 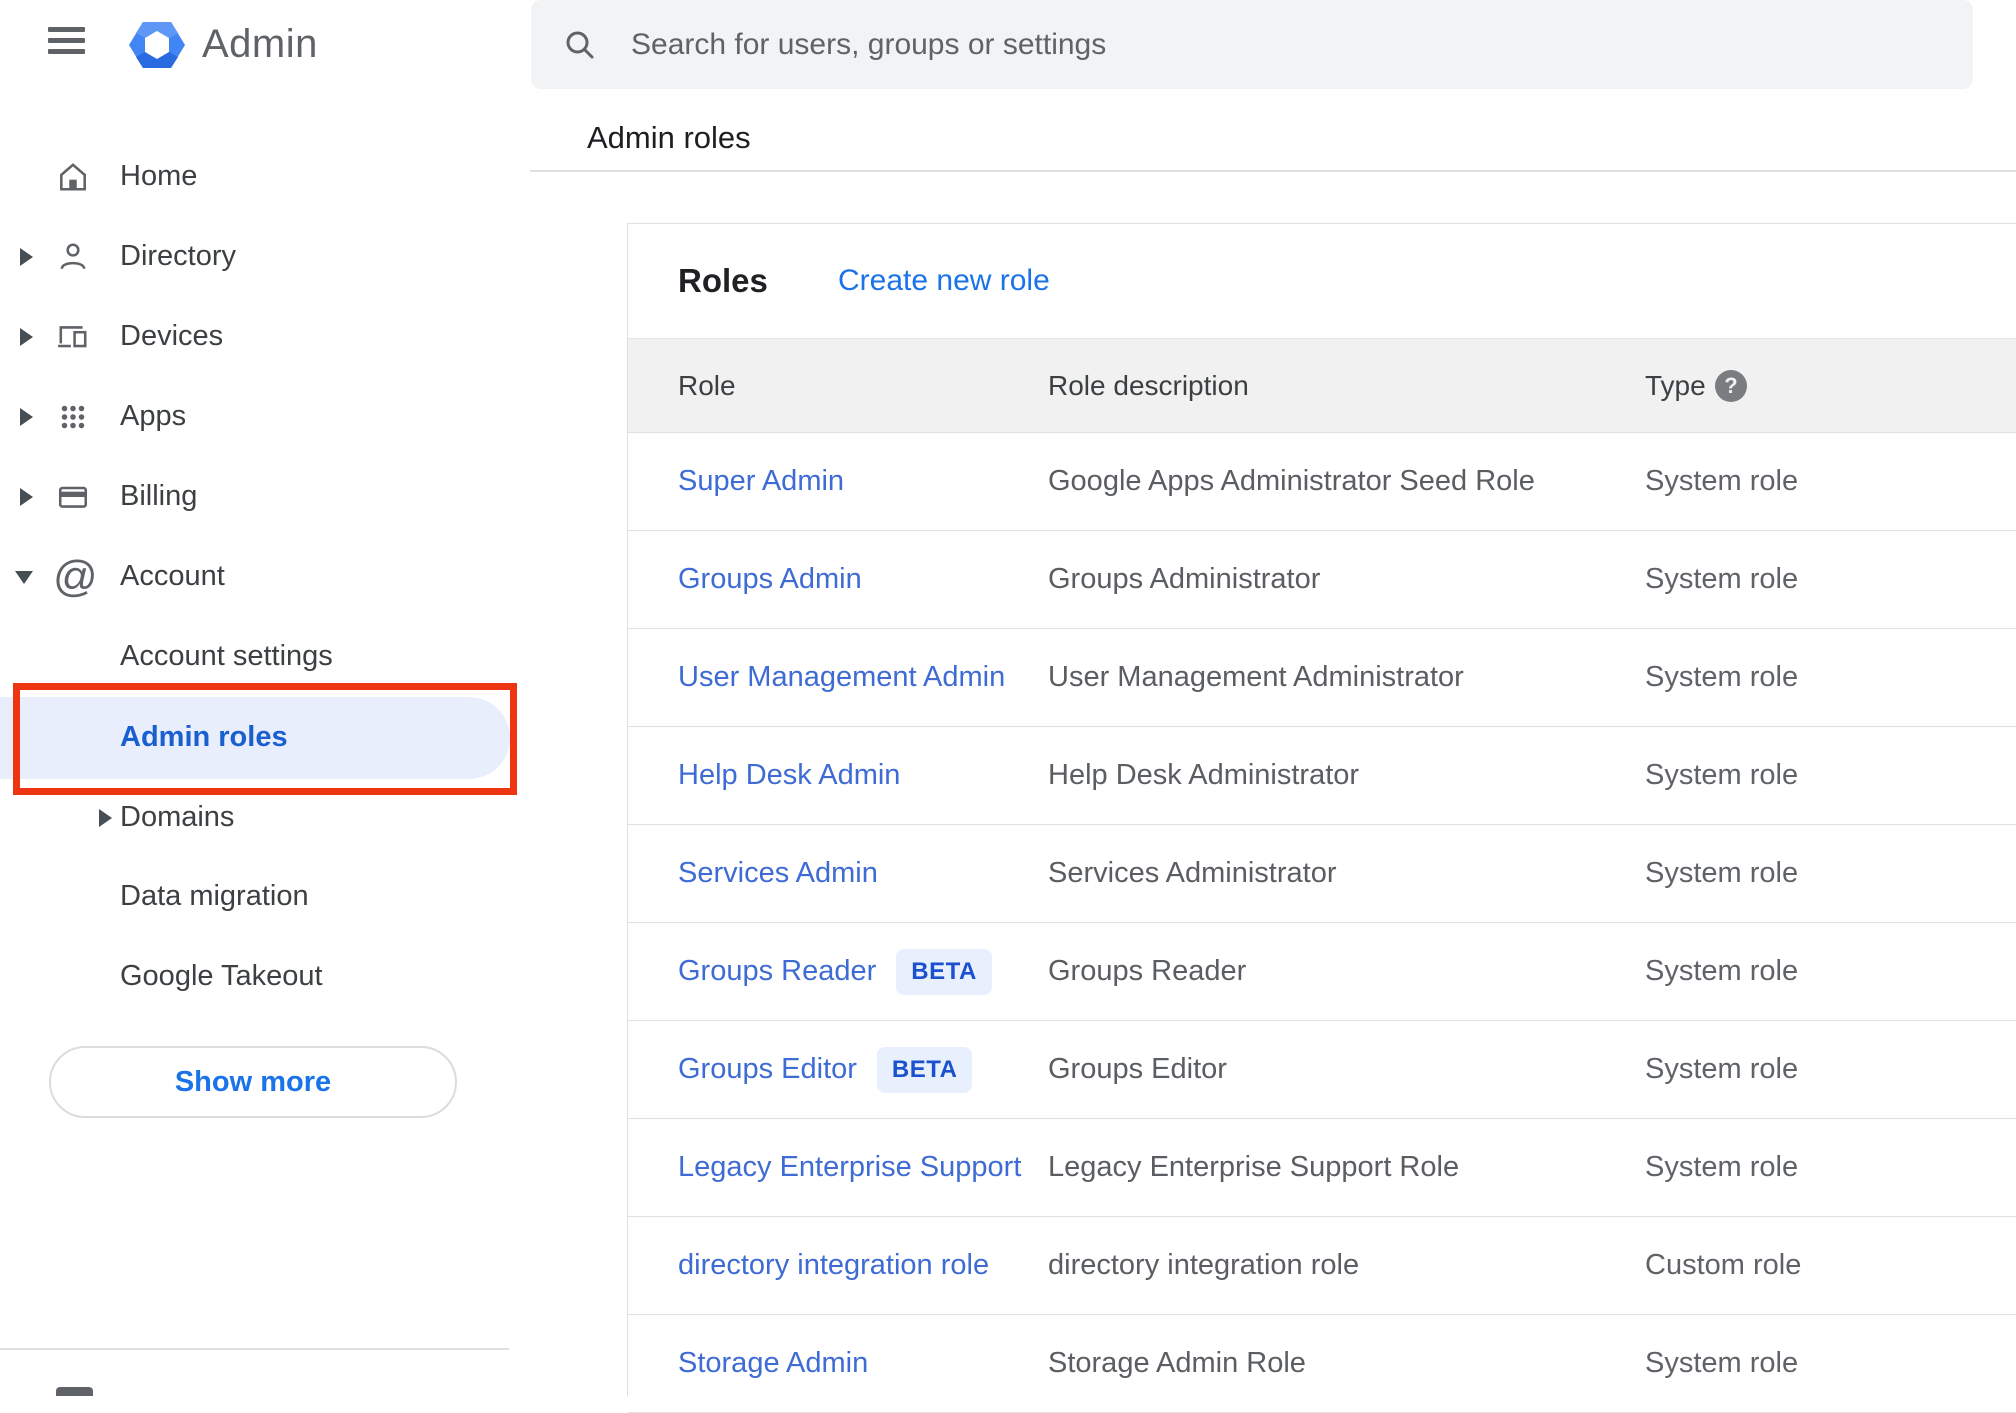 I want to click on role-description: Legacy Enterprise Support Role, so click(x=1254, y=1167).